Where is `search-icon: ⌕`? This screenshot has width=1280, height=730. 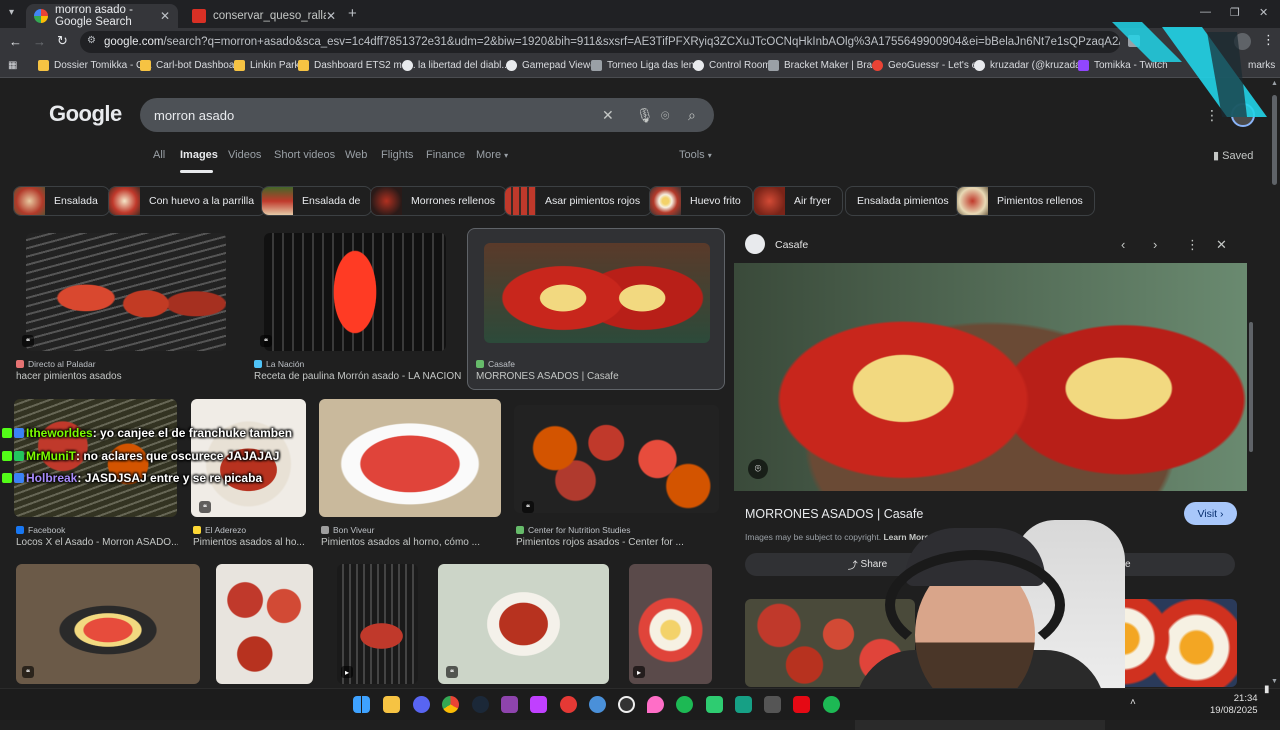
search-icon: ⌕ is located at coordinates (692, 115).